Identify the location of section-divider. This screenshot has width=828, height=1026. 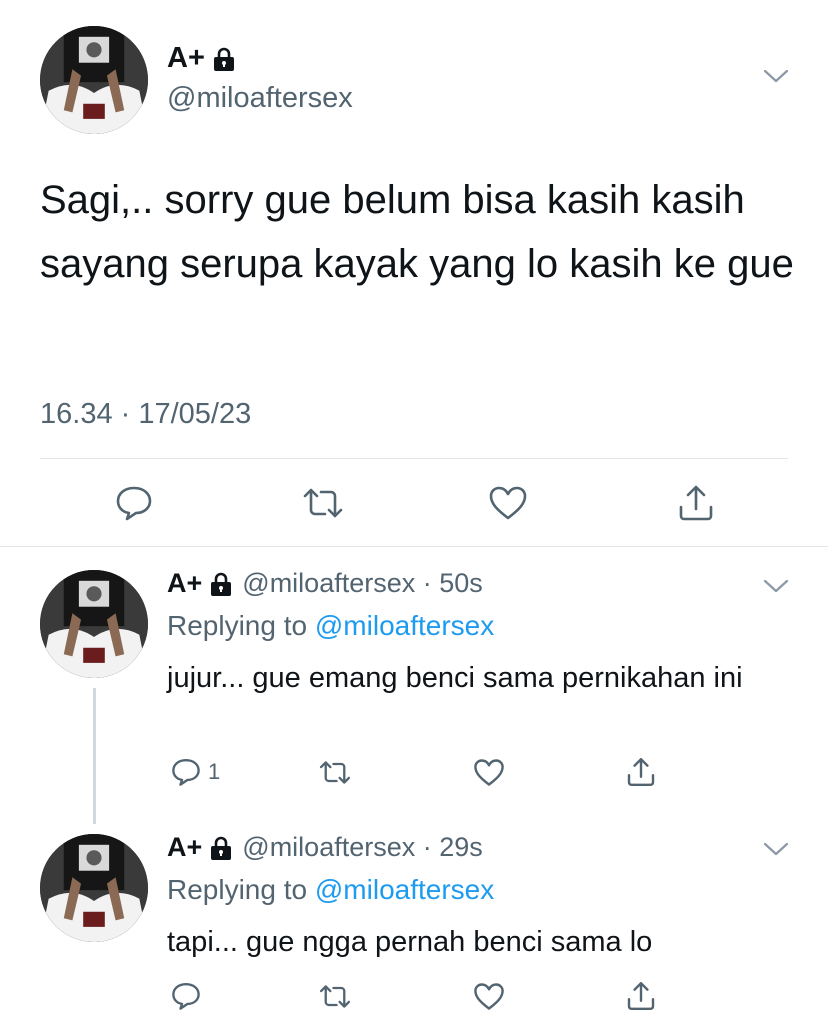
(414, 546).